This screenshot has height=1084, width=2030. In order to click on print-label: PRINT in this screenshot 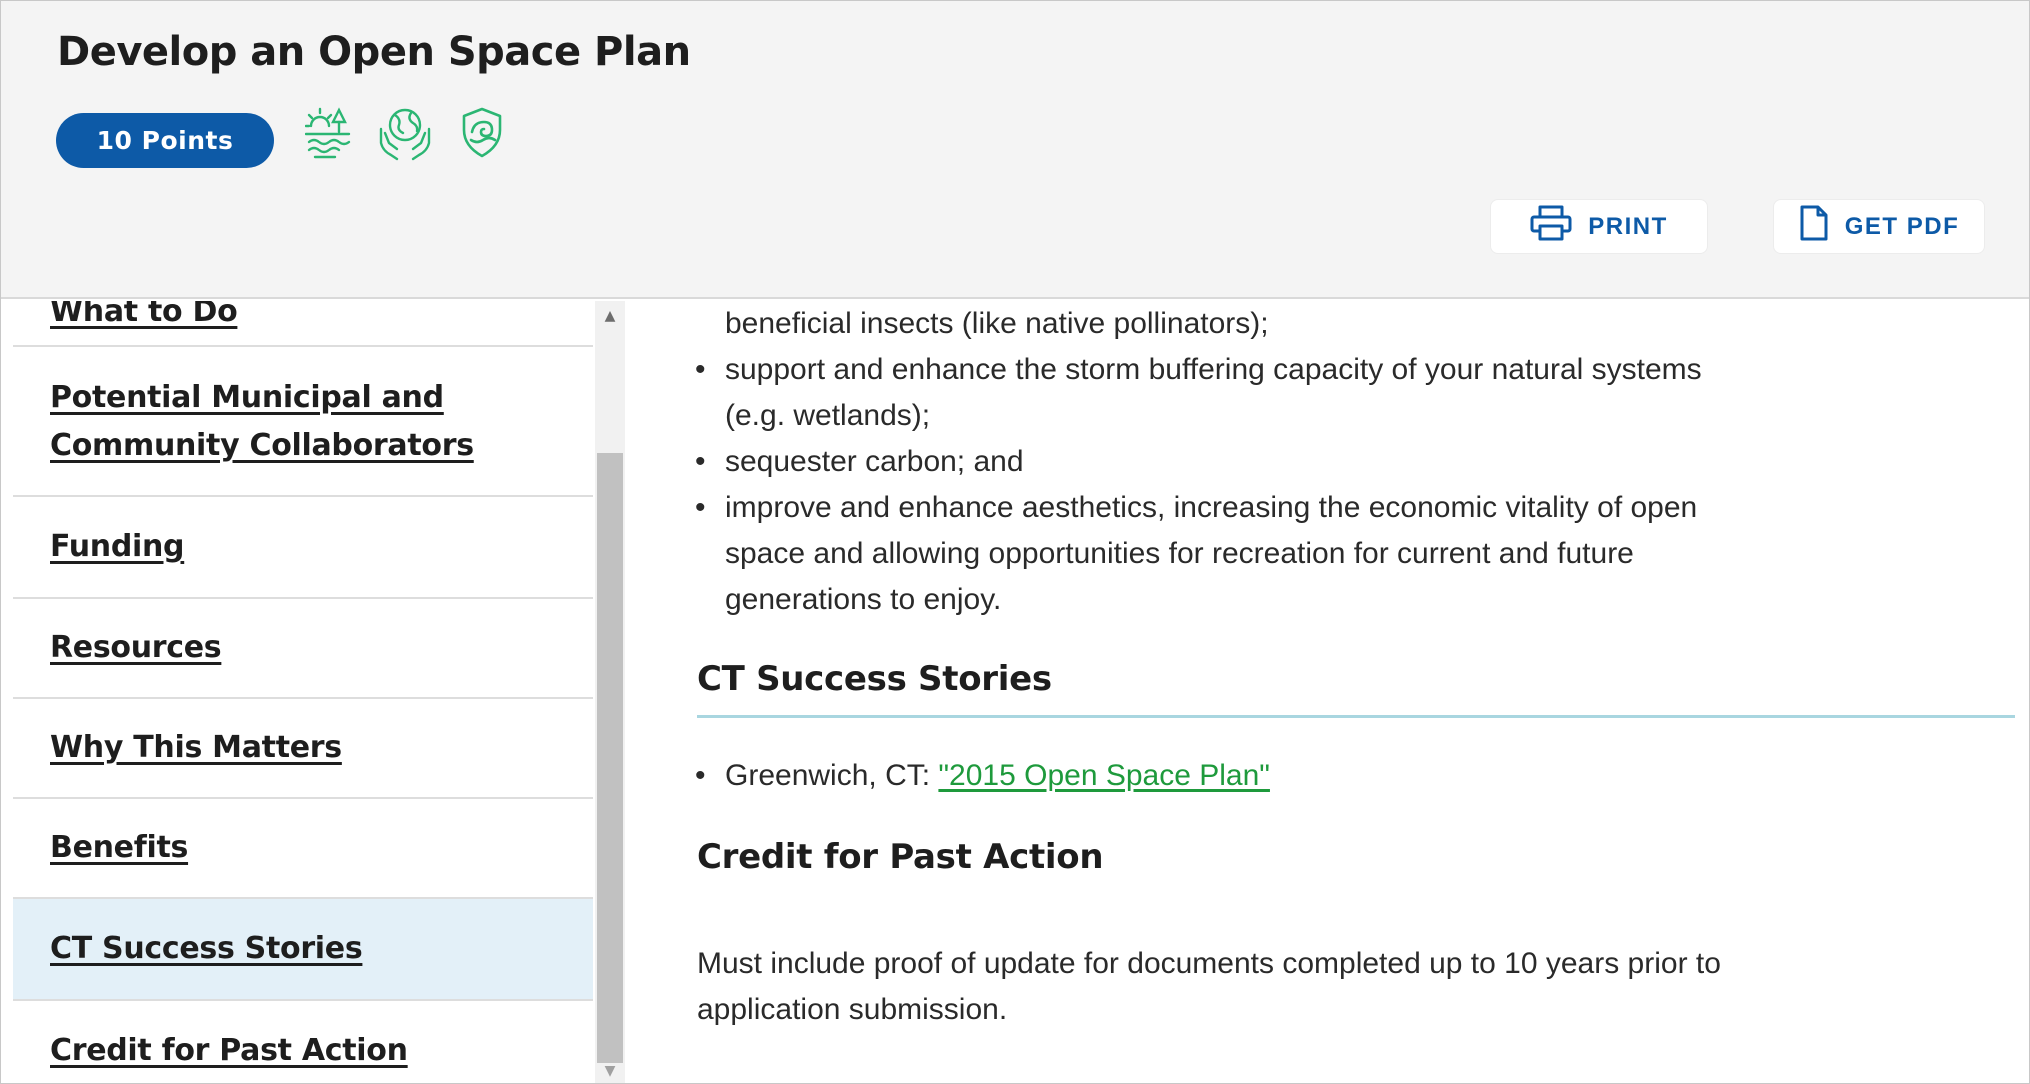, I will do `click(1628, 226)`.